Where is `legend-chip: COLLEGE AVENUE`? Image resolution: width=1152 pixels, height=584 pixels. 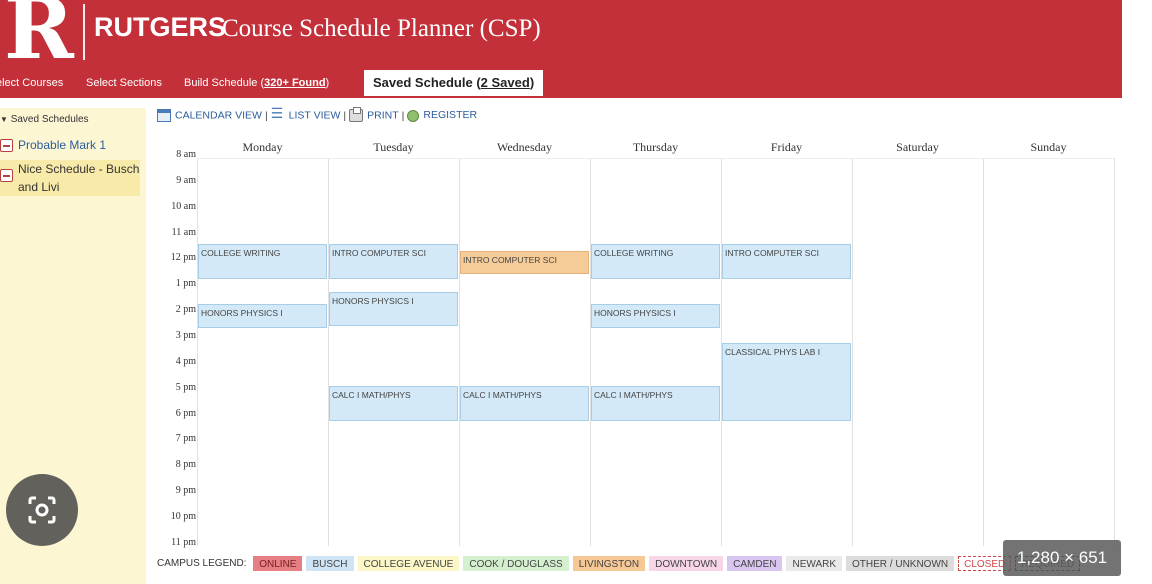
legend-chip: COLLEGE AVENUE is located at coordinates (408, 563).